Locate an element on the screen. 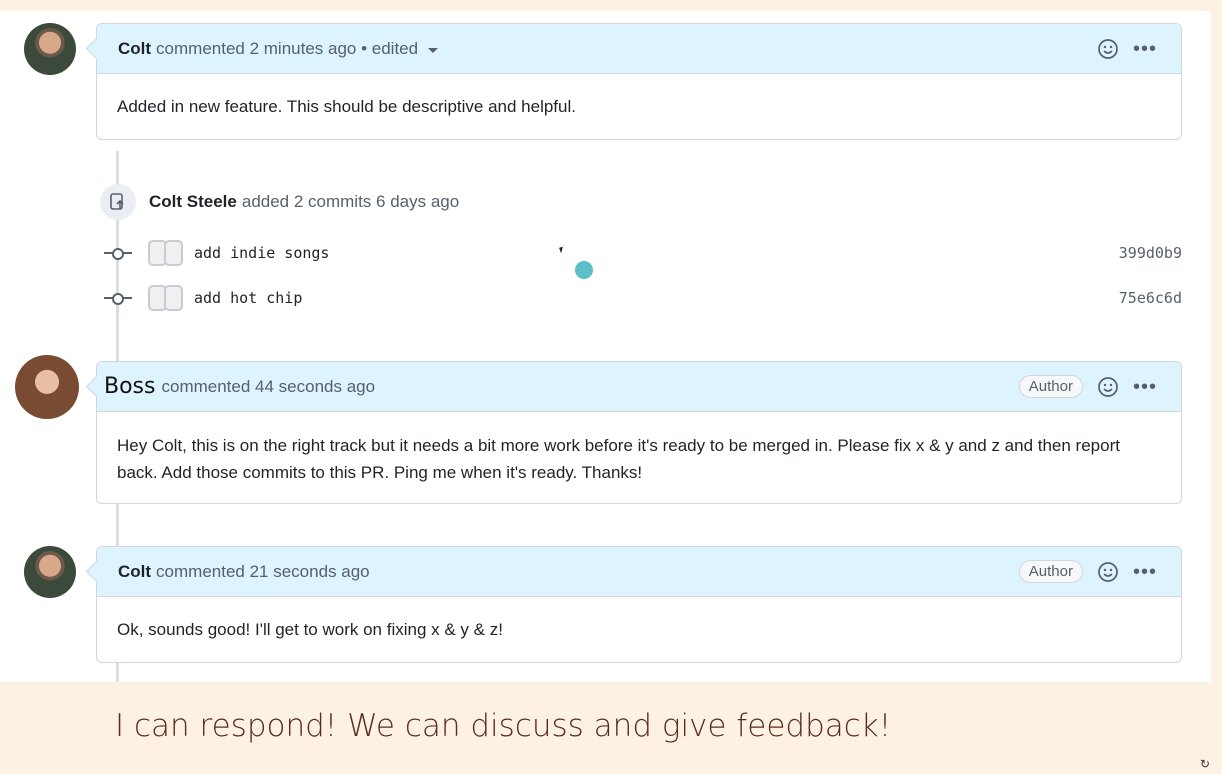 Image resolution: width=1222 pixels, height=774 pixels. commit-row: add indie songs 399d0b9 is located at coordinates (643, 253).